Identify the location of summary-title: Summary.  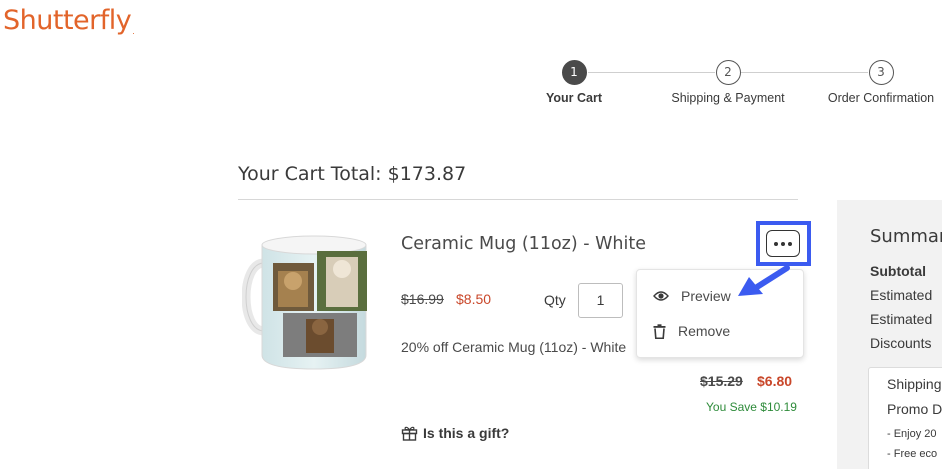
(906, 236).